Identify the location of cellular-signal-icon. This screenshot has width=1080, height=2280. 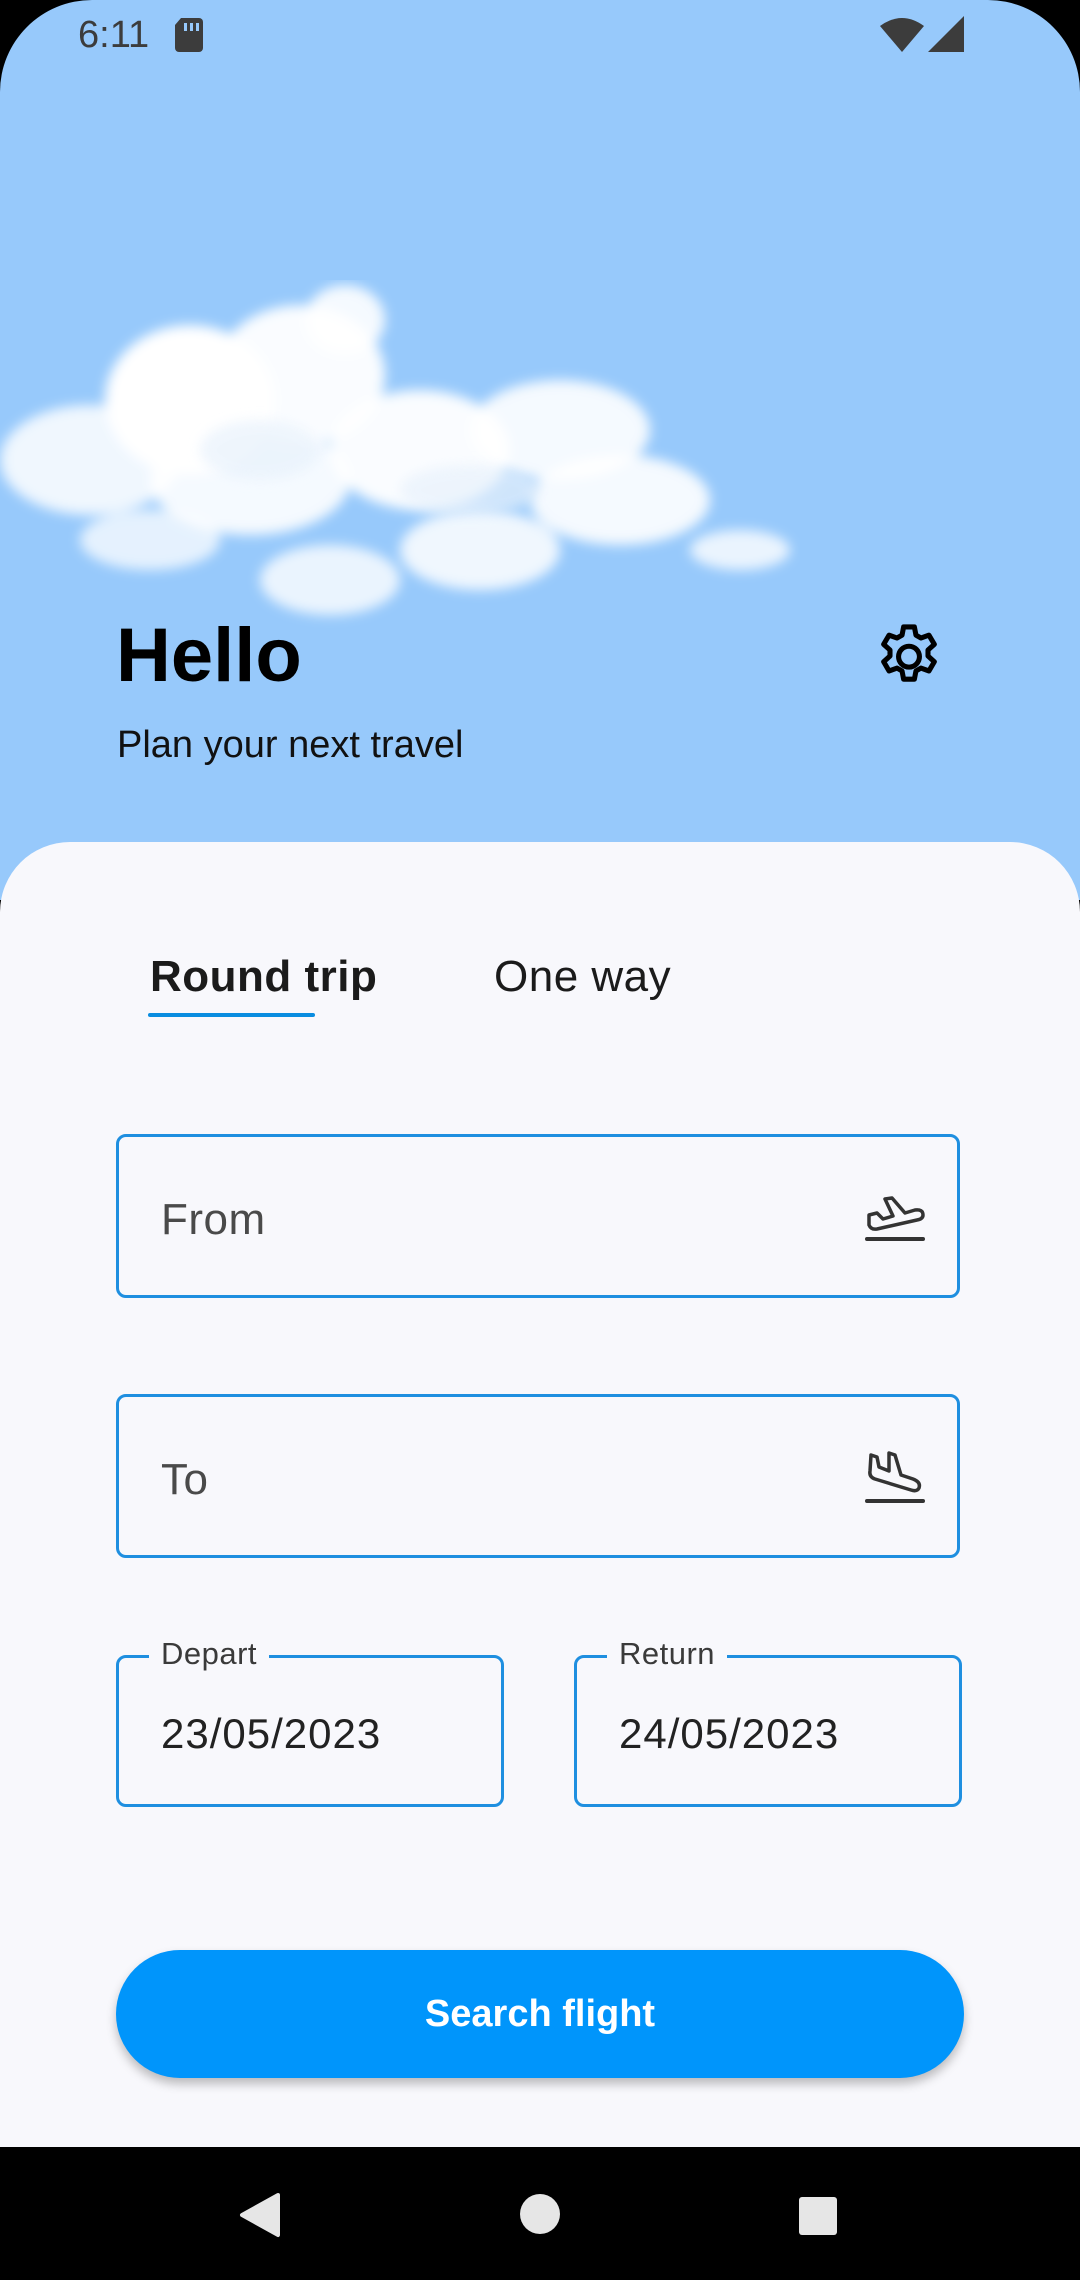
(946, 36).